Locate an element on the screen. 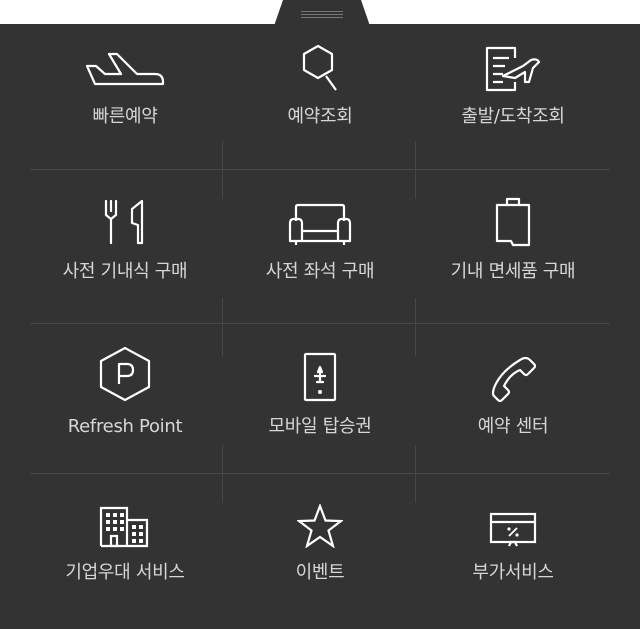 Image resolution: width=640 pixels, height=629 pixels. search-icon is located at coordinates (319, 67).